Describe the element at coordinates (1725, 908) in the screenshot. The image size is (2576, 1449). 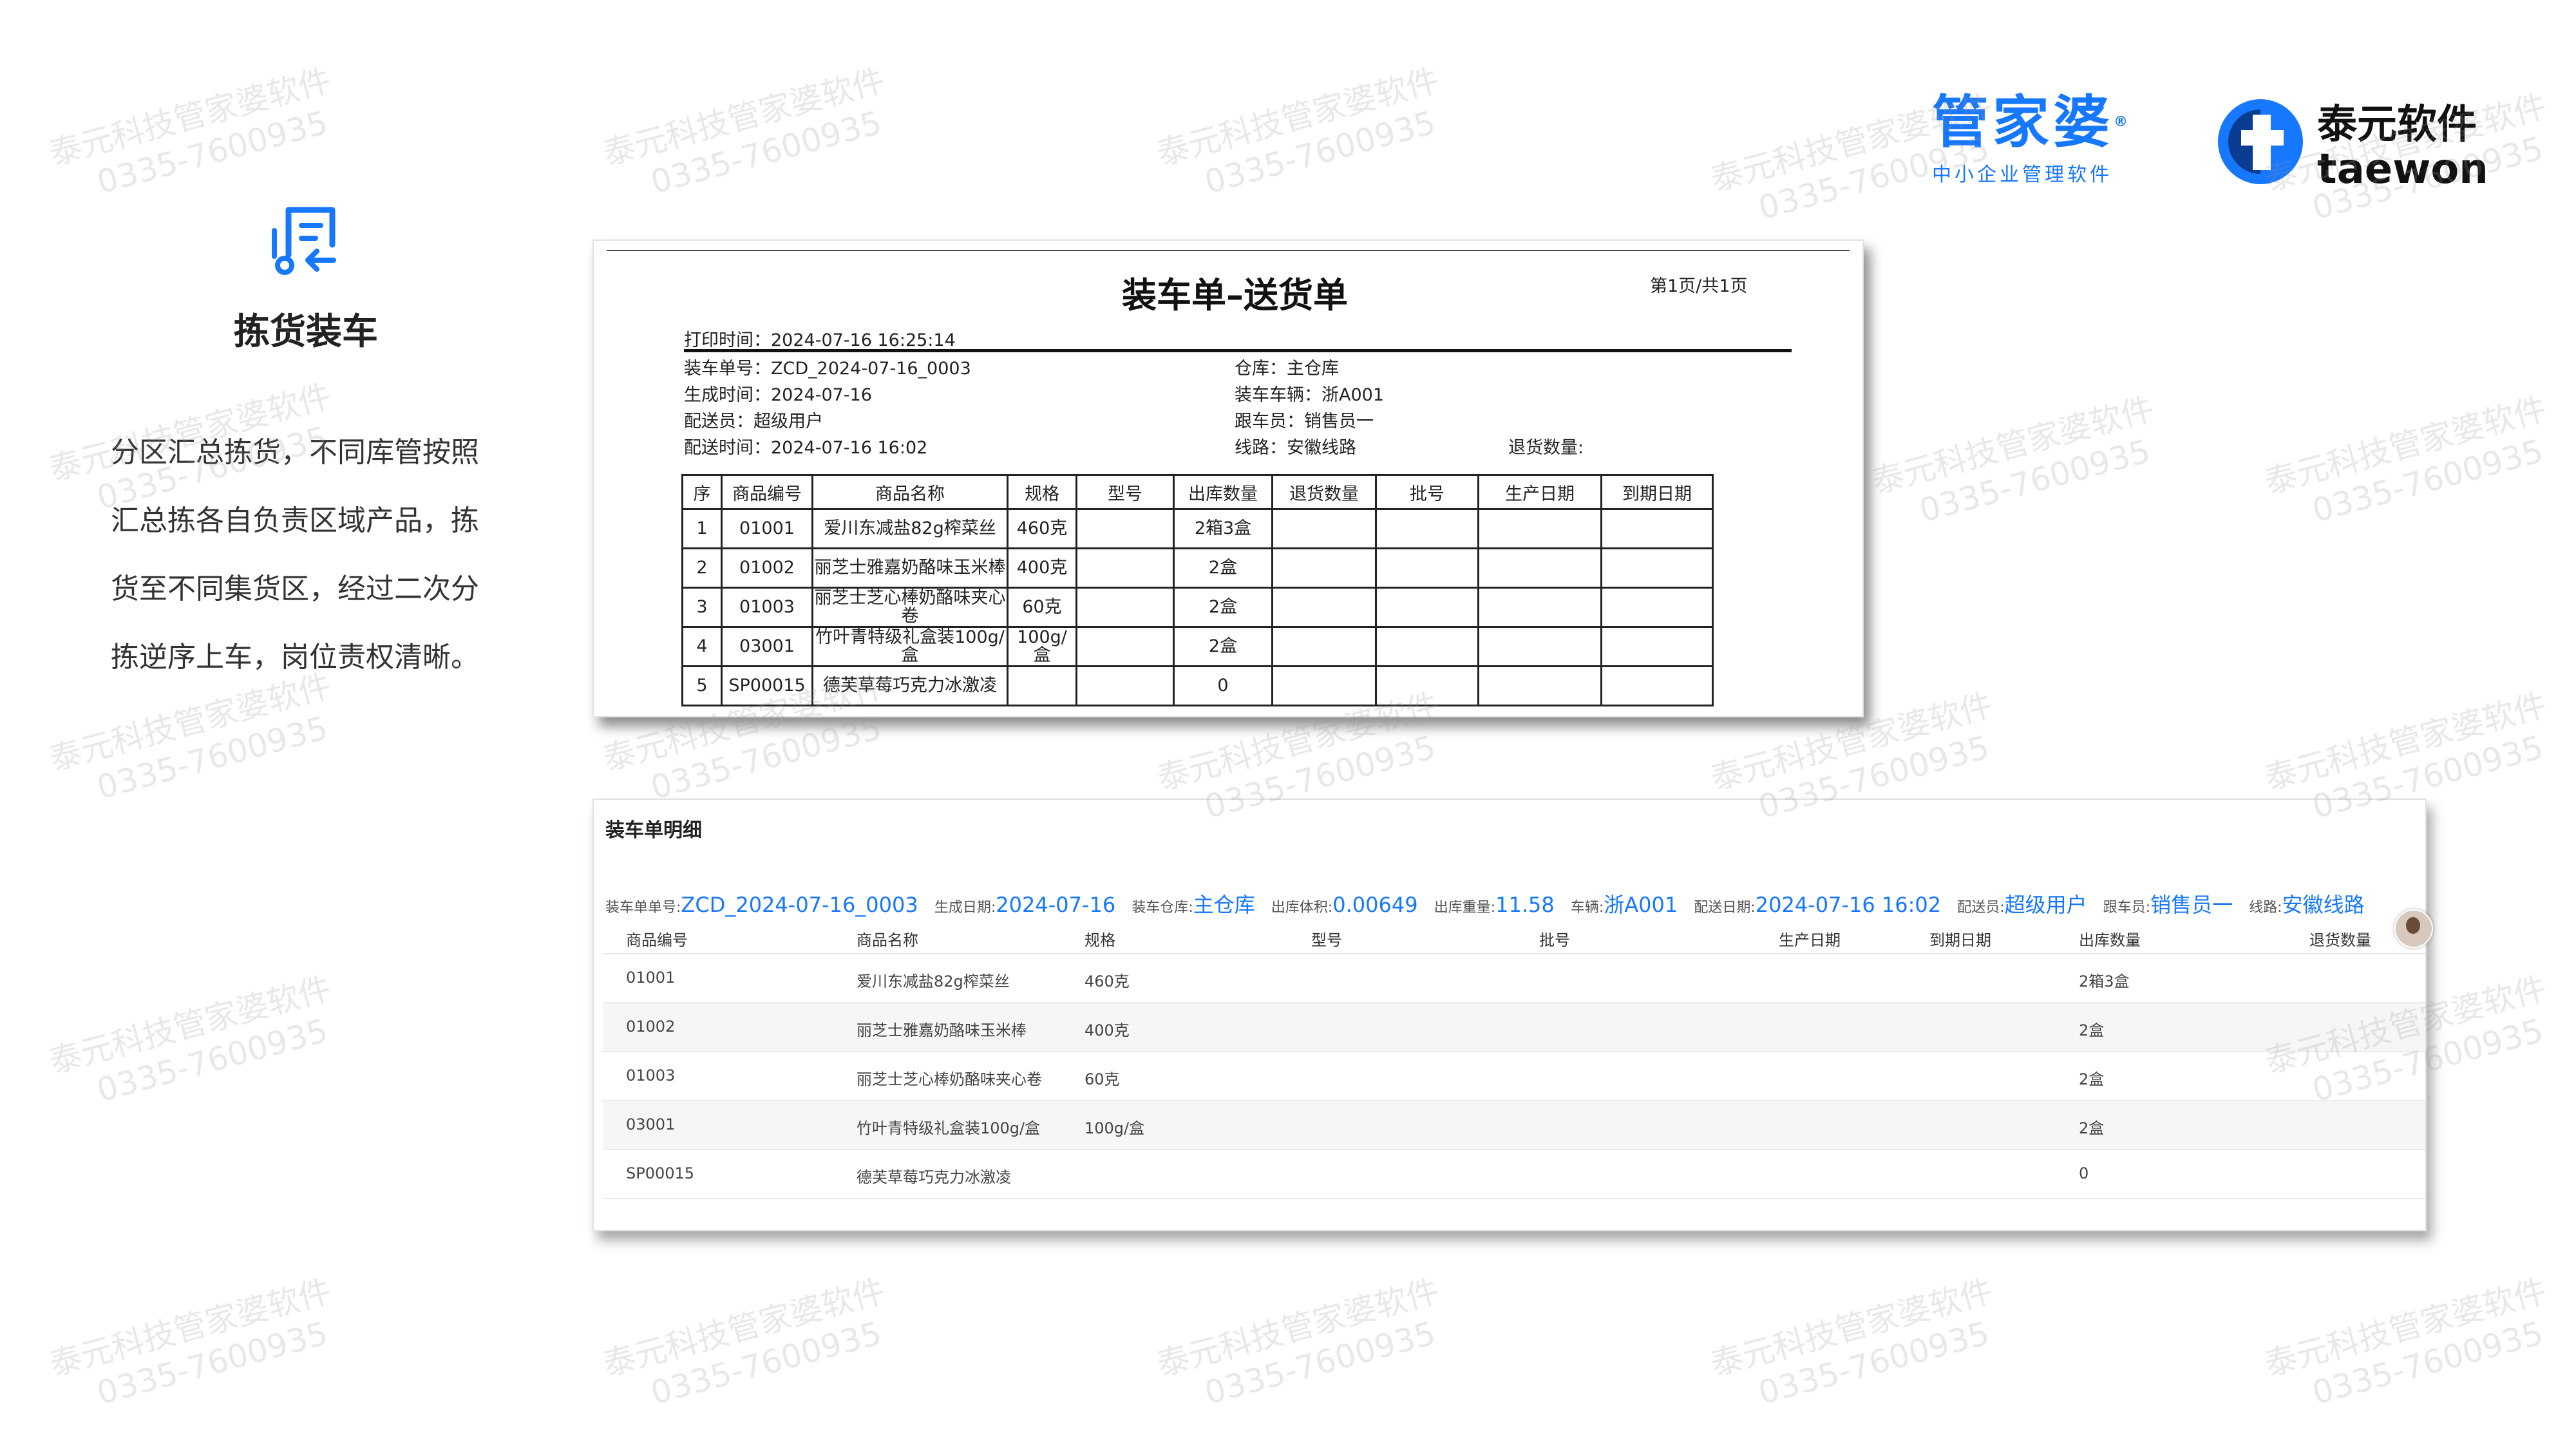
I see `summary-label: 配送日期:` at that location.